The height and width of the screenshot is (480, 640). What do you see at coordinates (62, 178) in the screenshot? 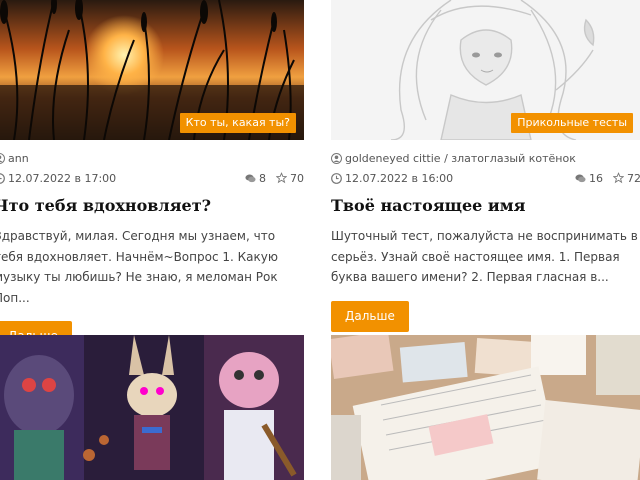
I see `post-date: 12.07.2022 в 17:00` at bounding box center [62, 178].